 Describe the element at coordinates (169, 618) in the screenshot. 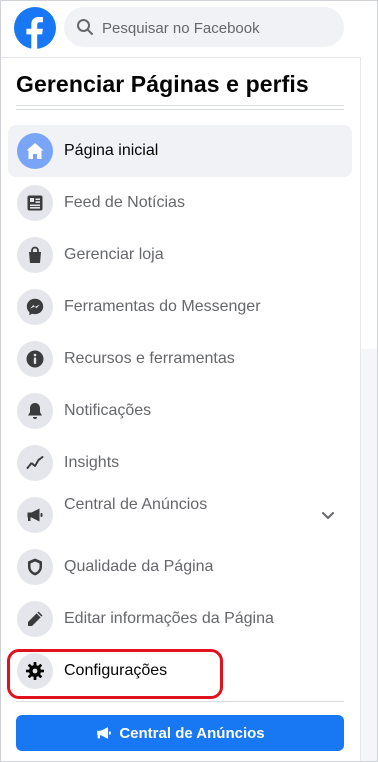

I see `sidebar-item-label: Editar informações da Página` at that location.